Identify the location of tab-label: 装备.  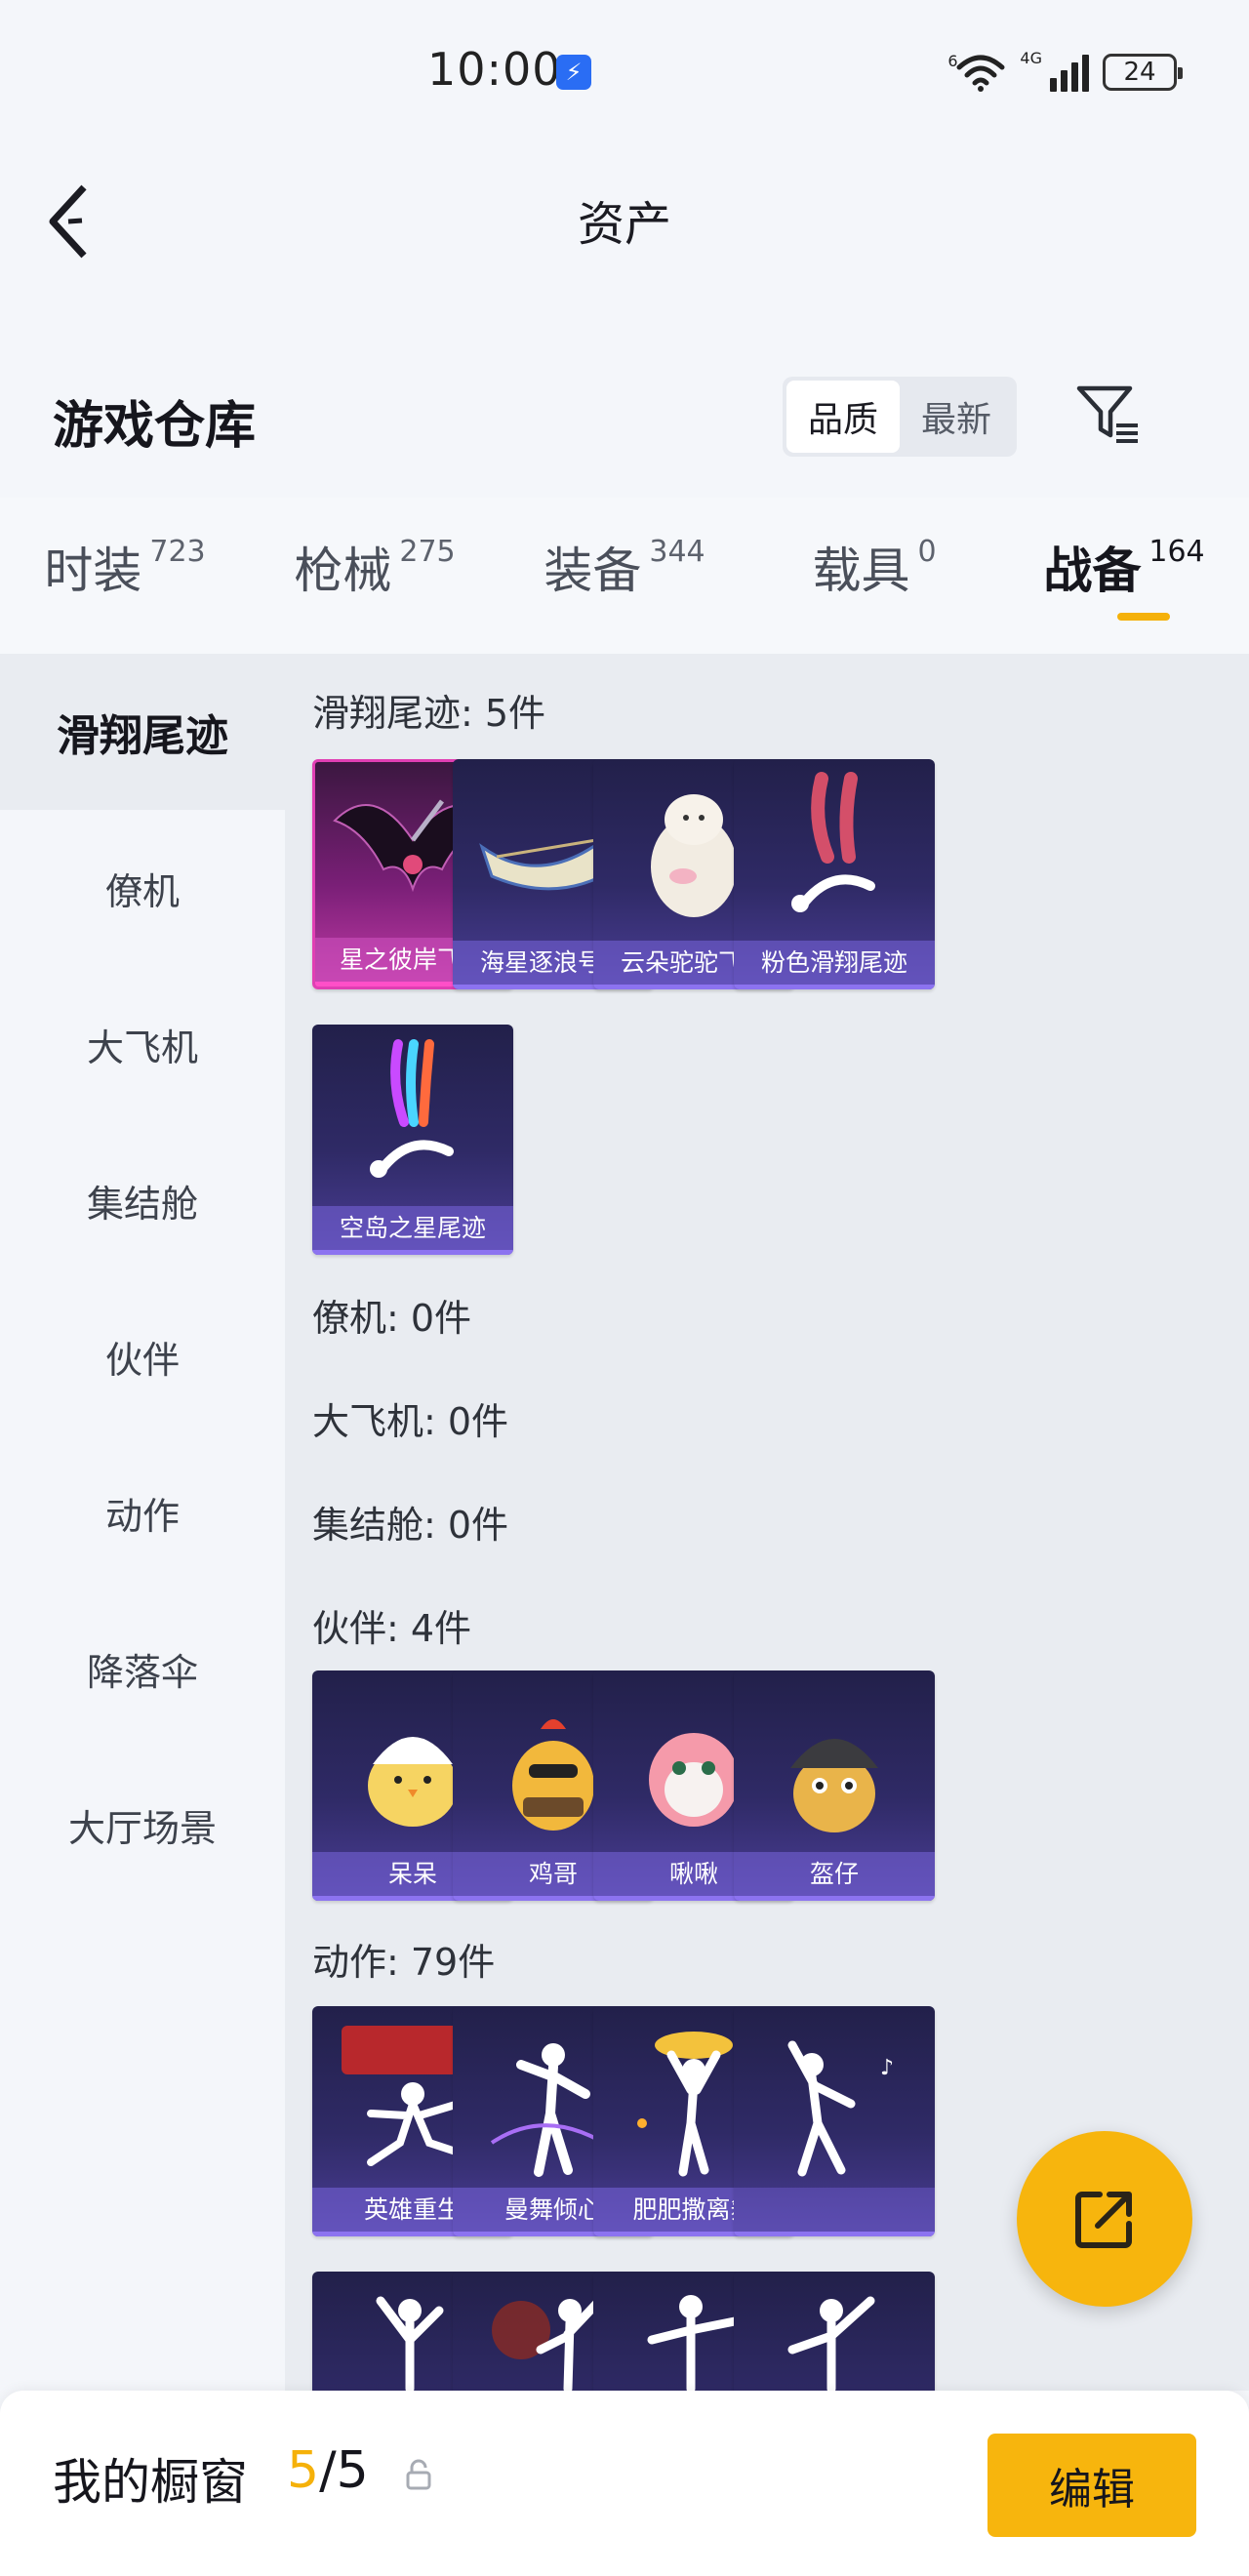
(593, 571).